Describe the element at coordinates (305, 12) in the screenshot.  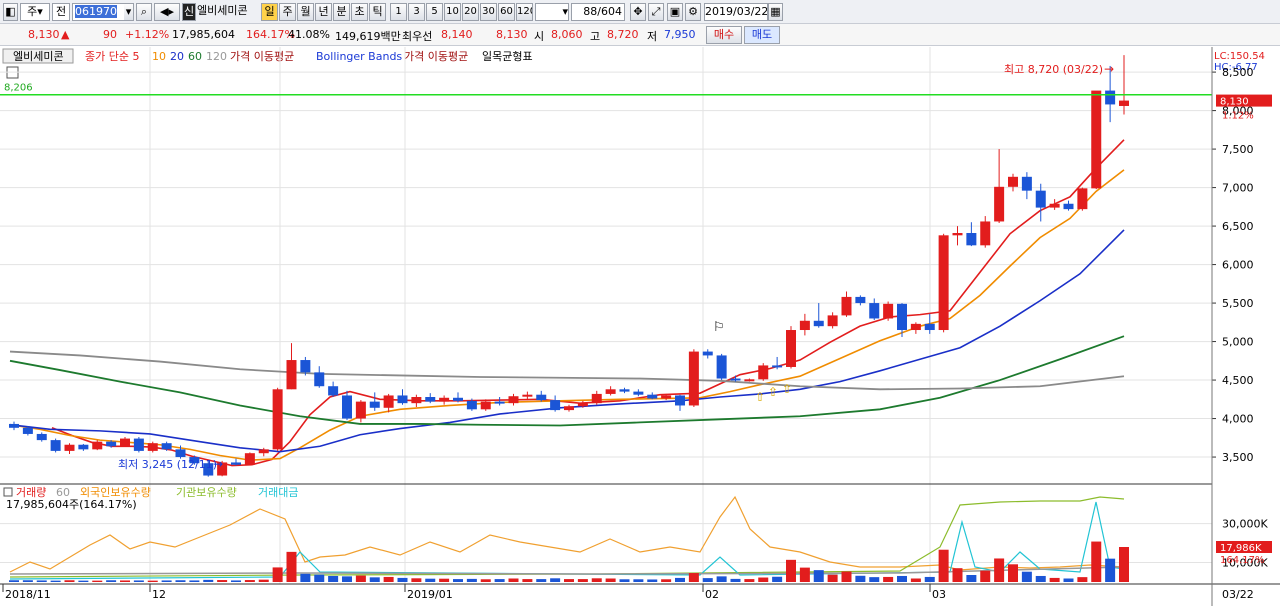
I see `period-tab-2: 월` at that location.